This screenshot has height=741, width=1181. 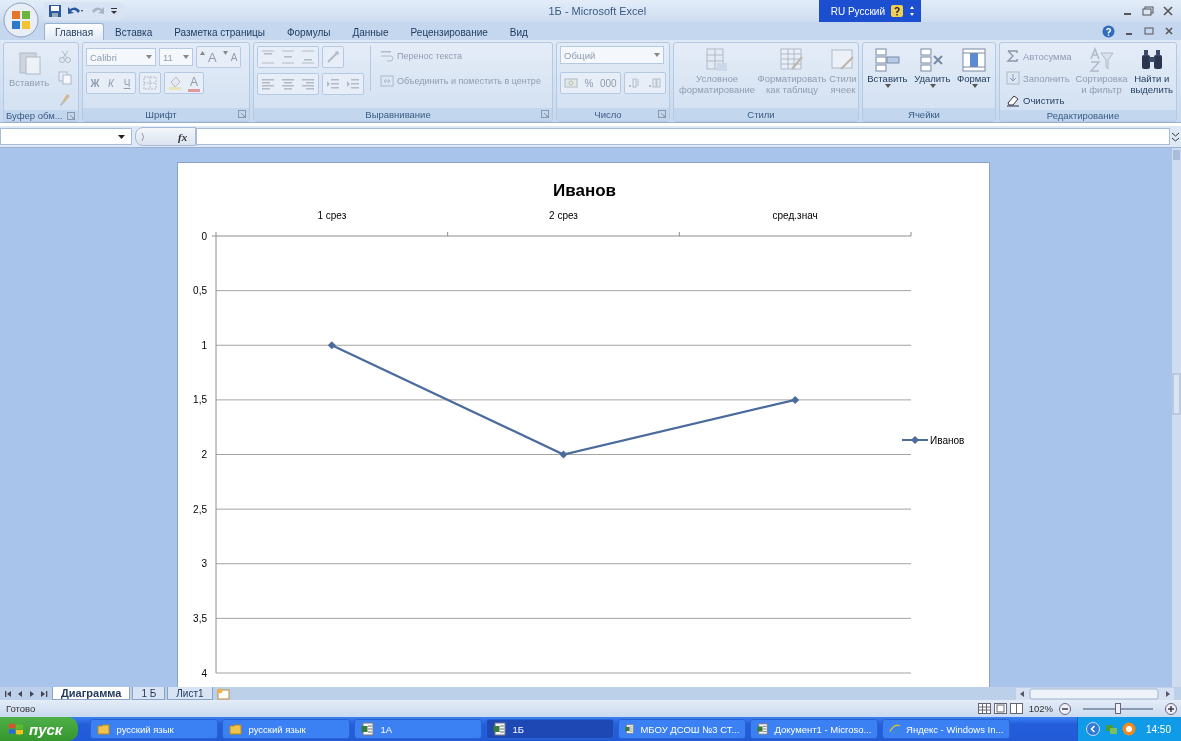 I want to click on axis-tick-label: 1,5, so click(x=200, y=400).